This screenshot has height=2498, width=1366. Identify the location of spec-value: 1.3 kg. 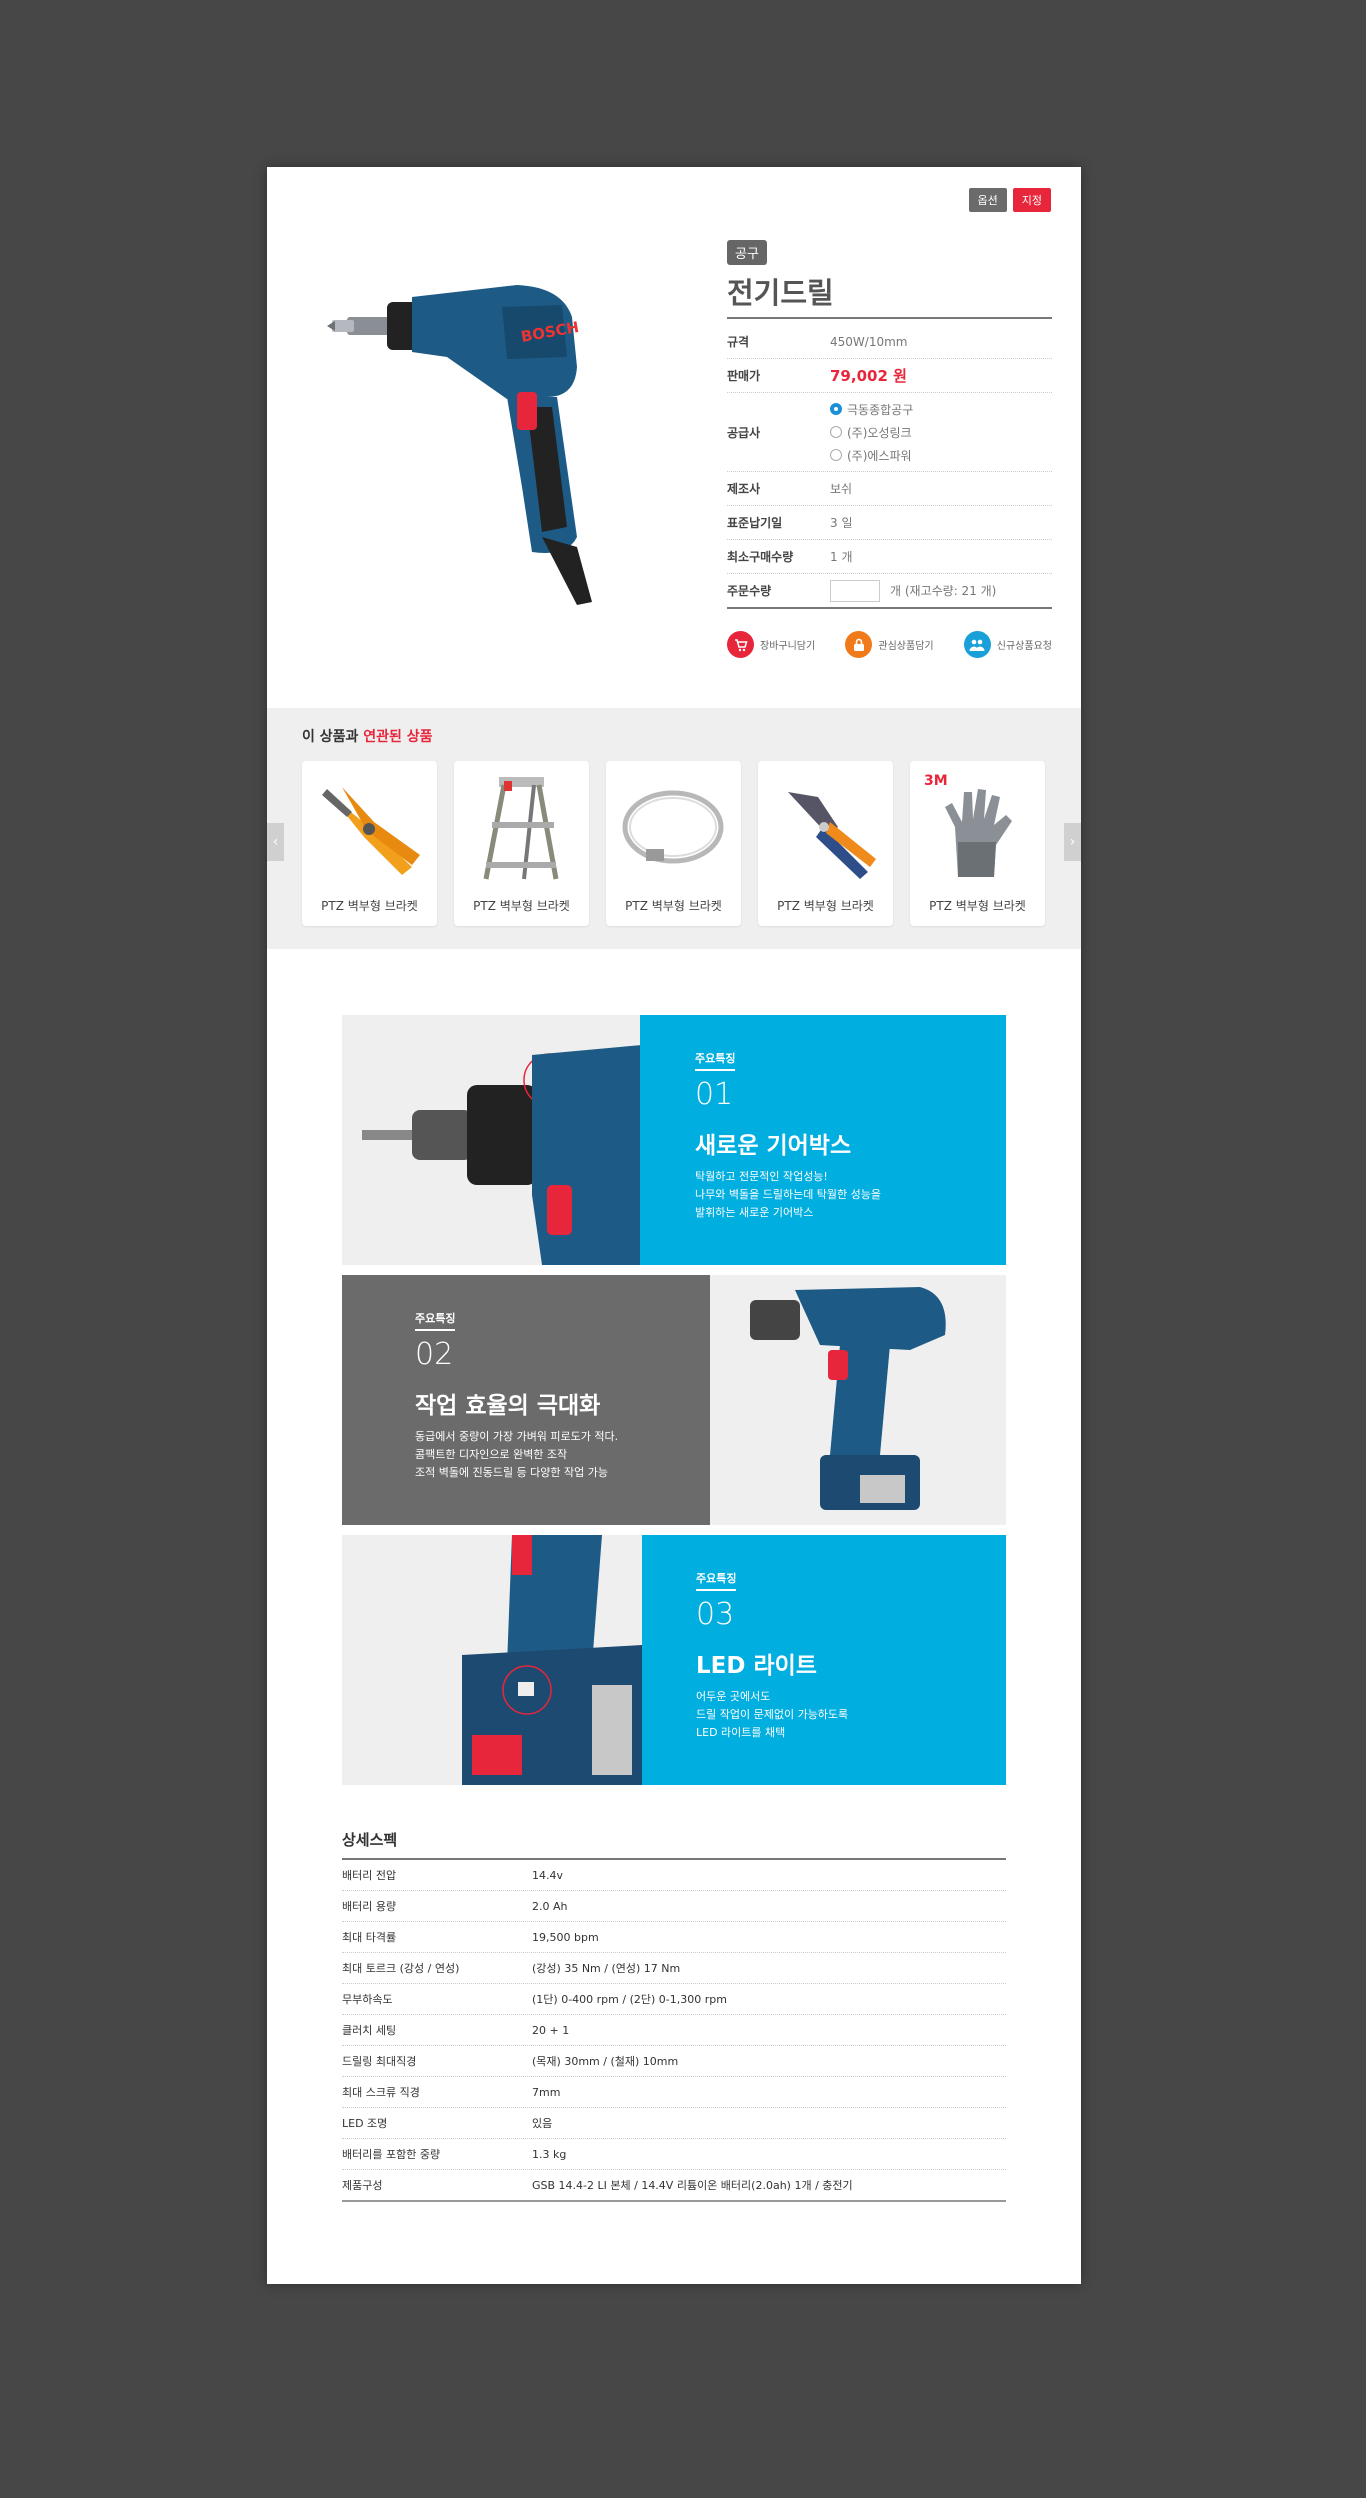
(549, 2154).